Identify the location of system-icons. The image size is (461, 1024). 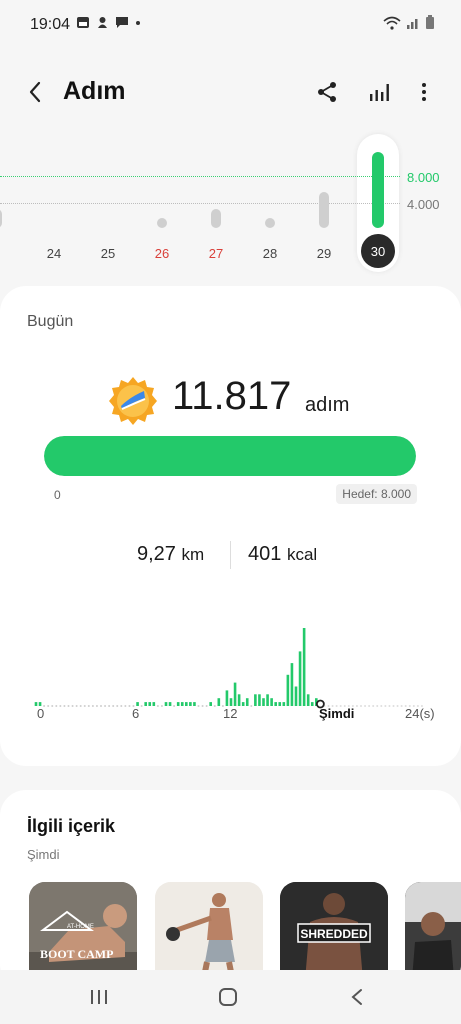
(409, 22).